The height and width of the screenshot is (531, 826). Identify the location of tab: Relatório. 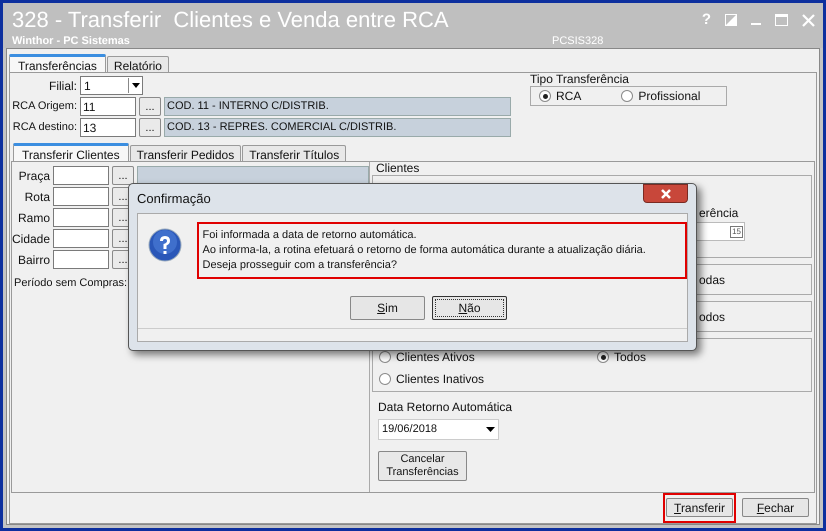
(137, 64).